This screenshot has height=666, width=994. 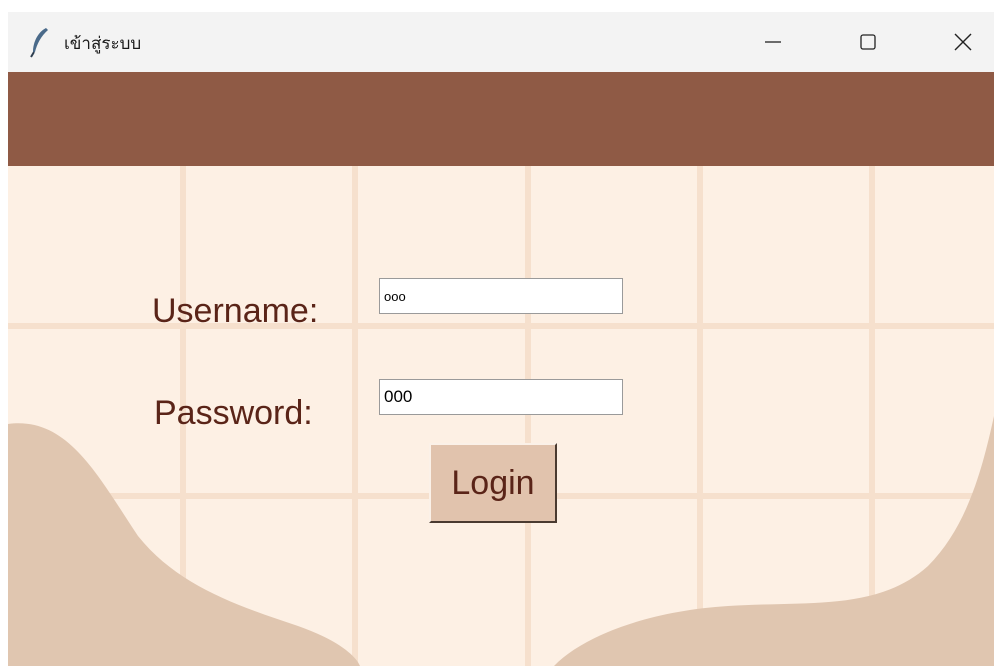 I want to click on feather-icon, so click(x=40, y=42).